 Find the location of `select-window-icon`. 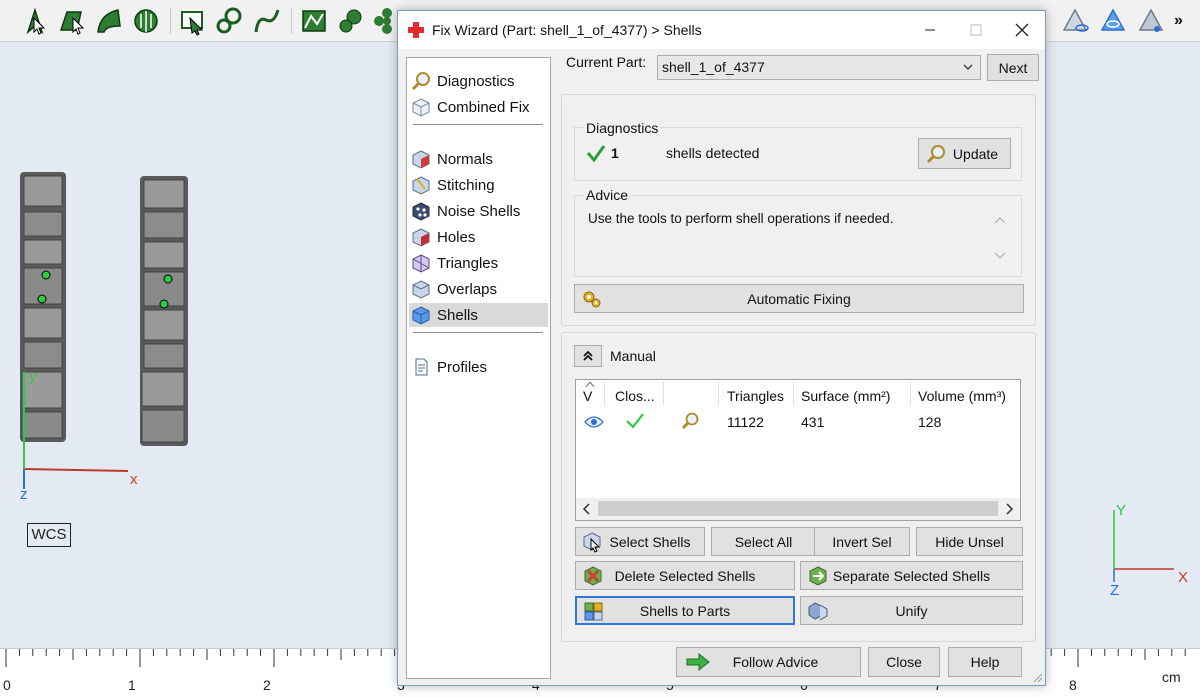

select-window-icon is located at coordinates (314, 21).